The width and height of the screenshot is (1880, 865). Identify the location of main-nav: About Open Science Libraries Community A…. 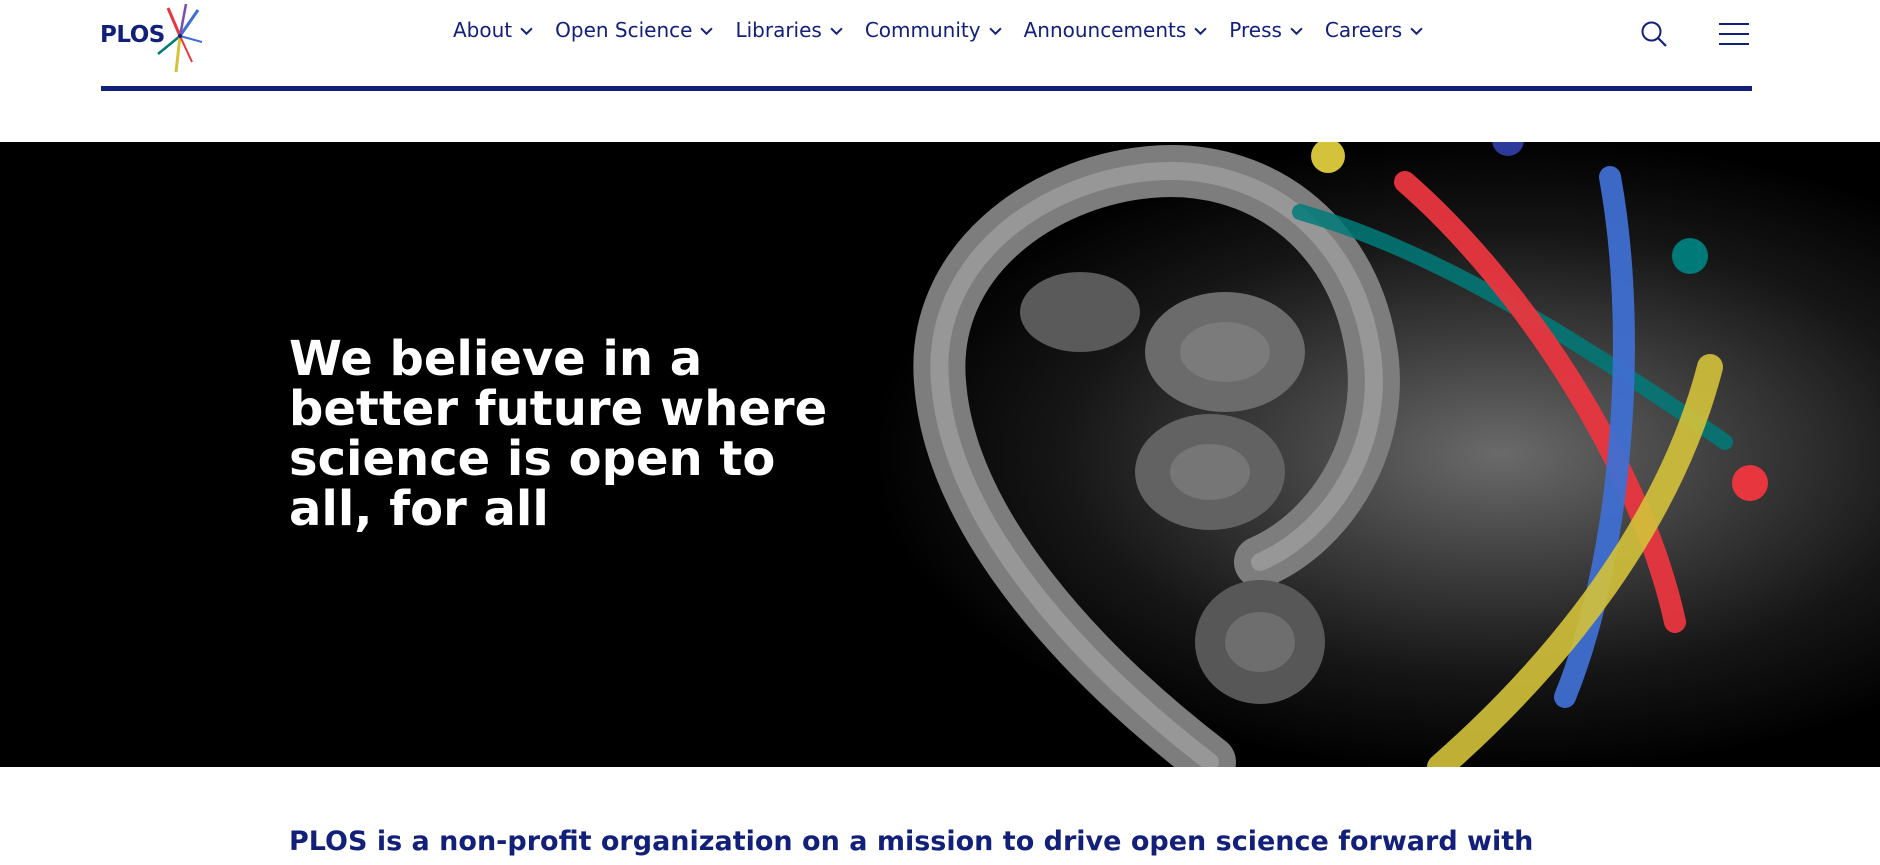
(949, 30).